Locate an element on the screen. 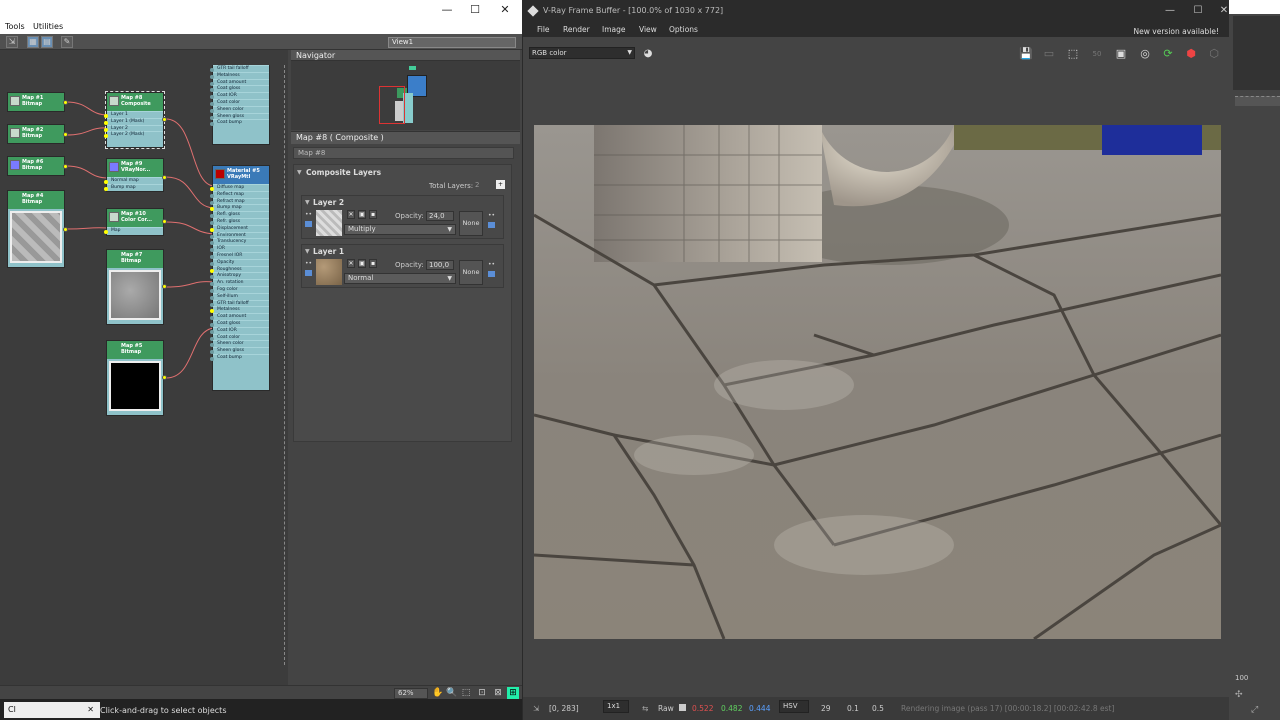 This screenshot has width=1280, height=720. menu-options: Options is located at coordinates (683, 29).